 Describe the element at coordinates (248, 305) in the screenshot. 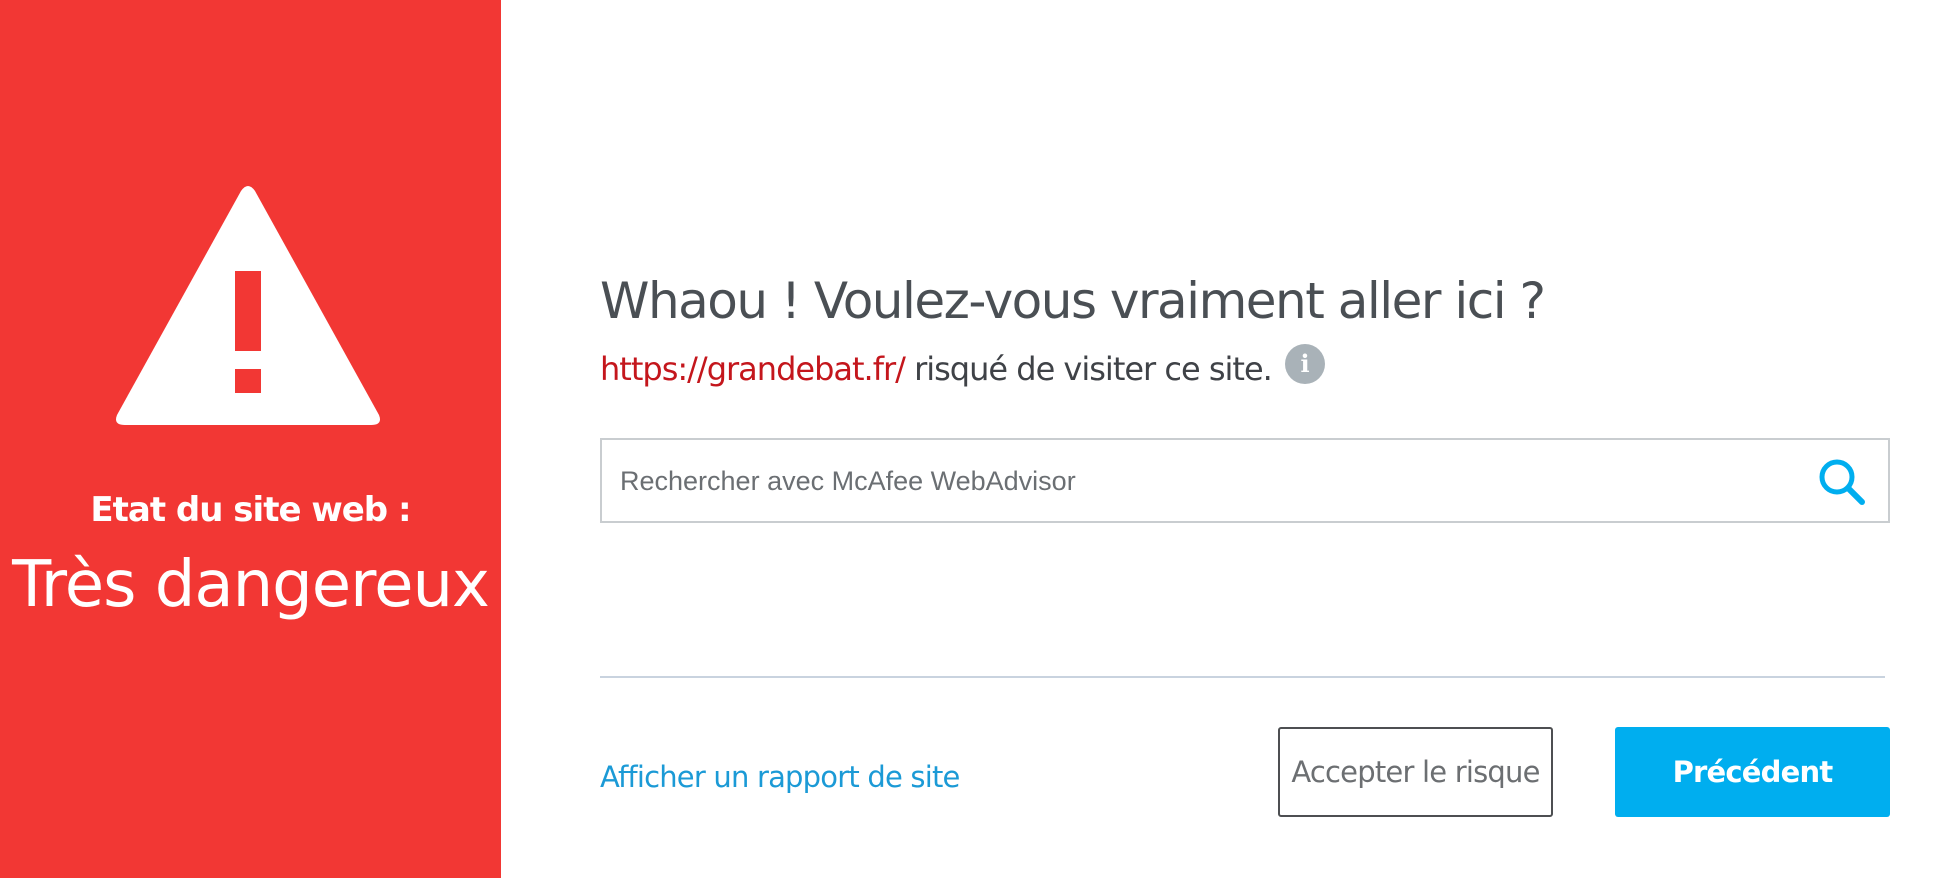

I see `warning-triangle-icon` at that location.